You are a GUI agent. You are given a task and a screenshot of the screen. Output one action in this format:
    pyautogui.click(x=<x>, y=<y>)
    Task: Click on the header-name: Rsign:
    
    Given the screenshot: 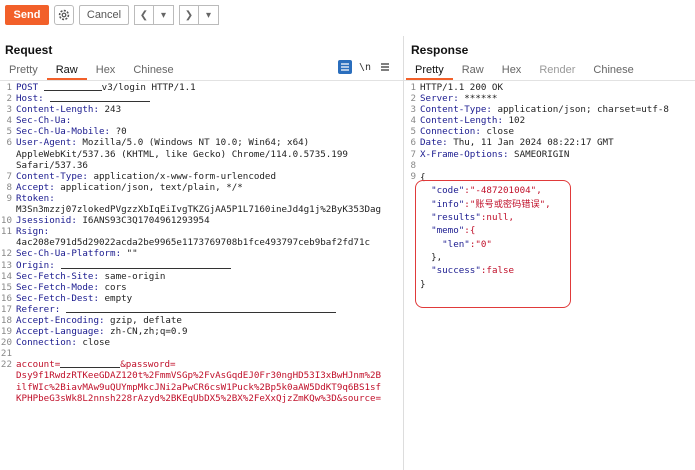 What is the action you would take?
    pyautogui.click(x=33, y=232)
    